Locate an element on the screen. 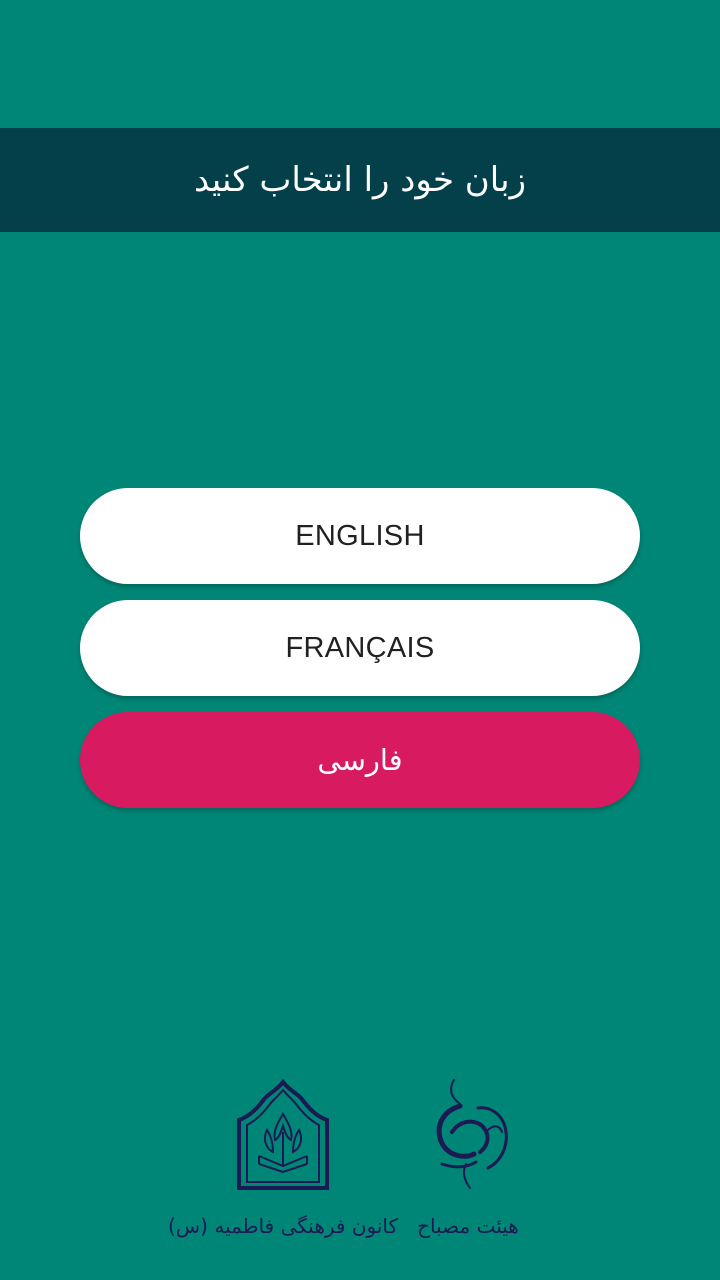  sponsor-logos: کانون فرهنگی فاطمیه (س) هیئت مصباح is located at coordinates (360, 1161).